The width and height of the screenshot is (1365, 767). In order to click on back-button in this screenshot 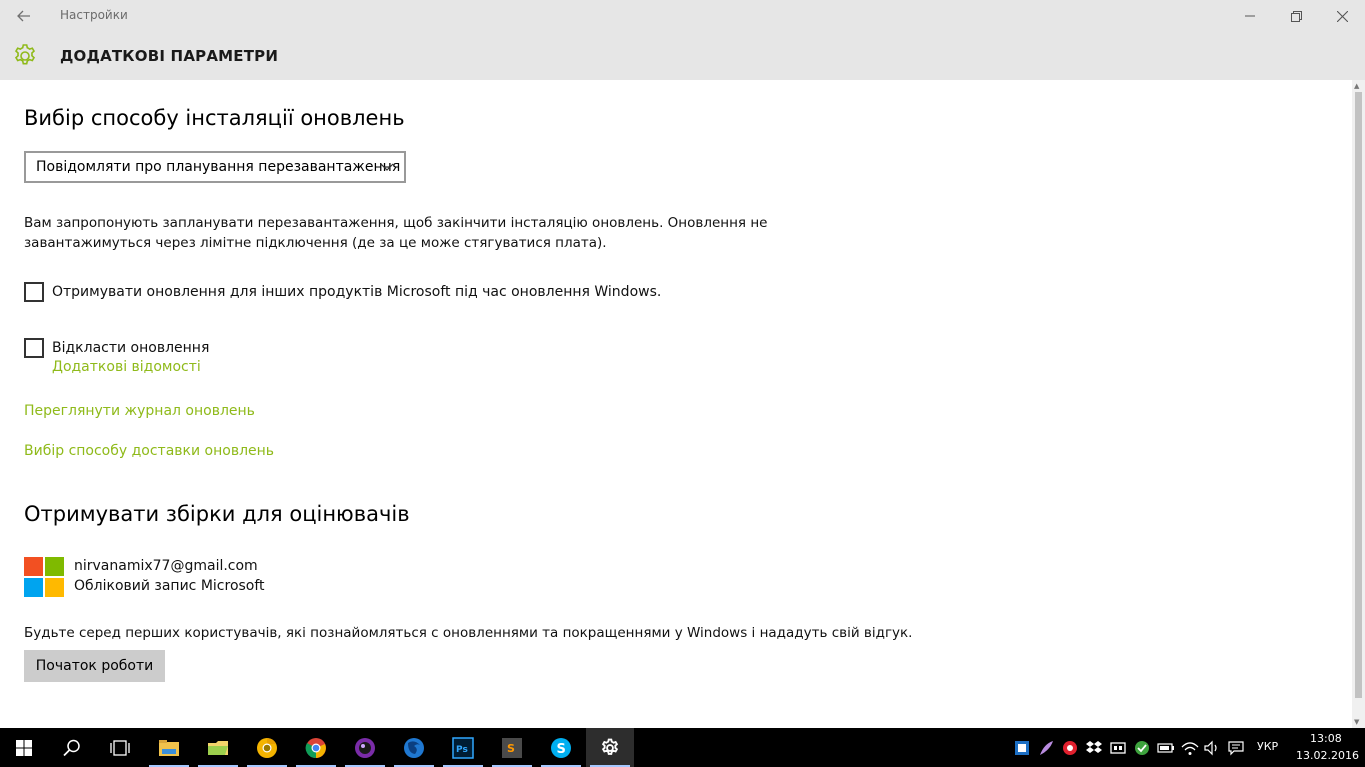, I will do `click(24, 16)`.